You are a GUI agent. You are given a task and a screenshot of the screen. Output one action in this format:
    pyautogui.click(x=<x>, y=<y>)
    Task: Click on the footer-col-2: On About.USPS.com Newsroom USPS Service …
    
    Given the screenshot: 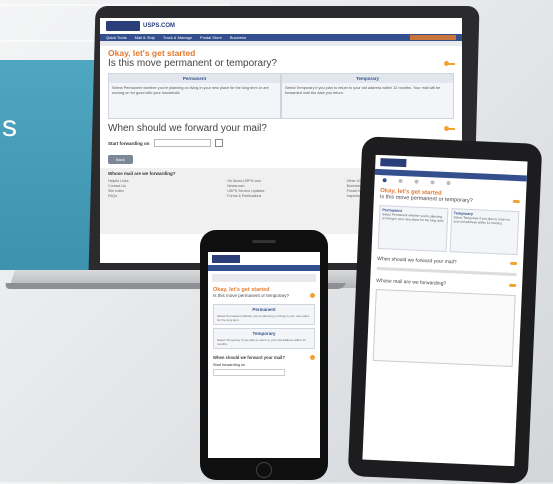 What is the action you would take?
    pyautogui.click(x=280, y=189)
    